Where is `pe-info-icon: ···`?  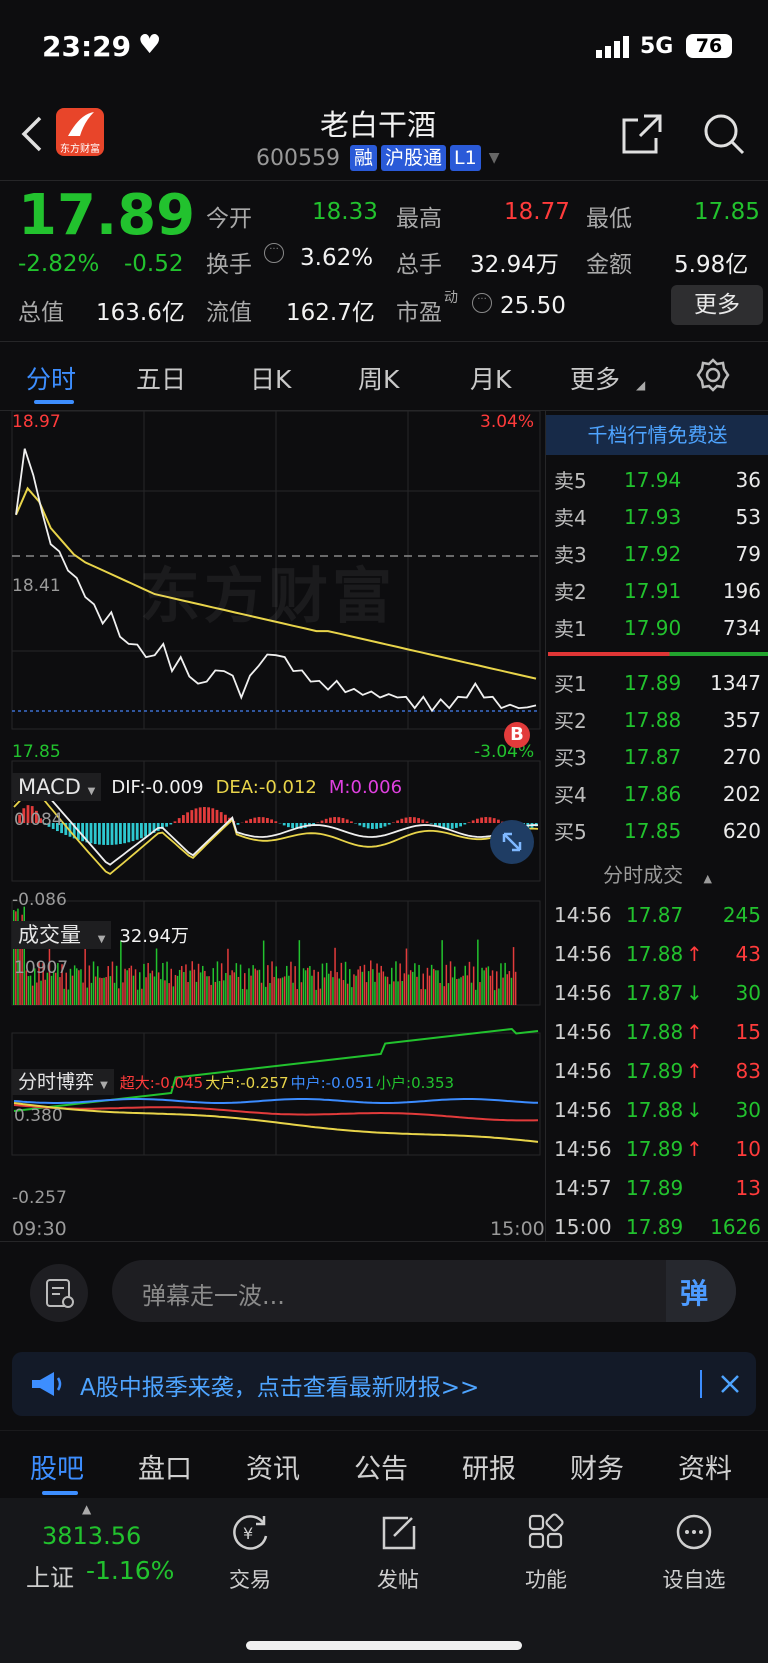 pe-info-icon: ··· is located at coordinates (482, 303).